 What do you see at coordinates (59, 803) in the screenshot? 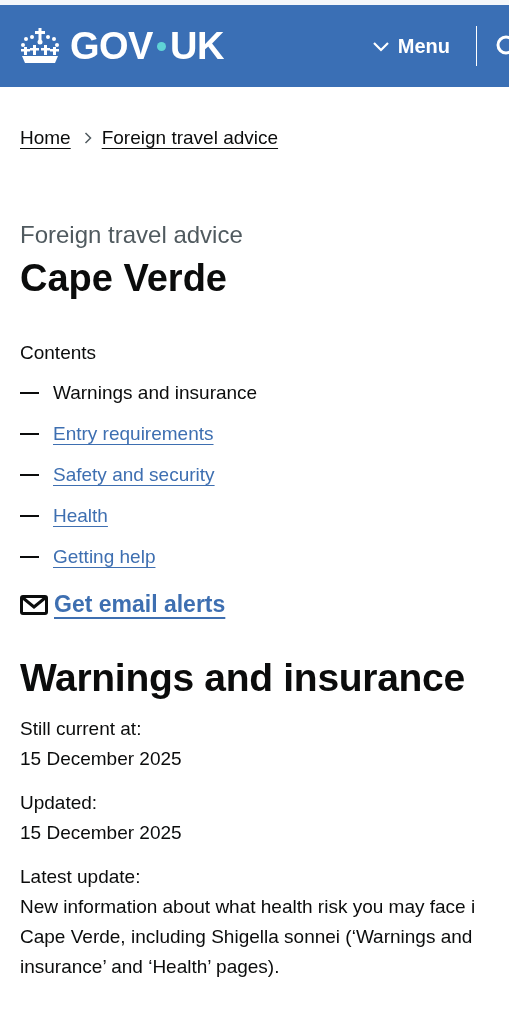
I see `metadata-label: Updated:` at bounding box center [59, 803].